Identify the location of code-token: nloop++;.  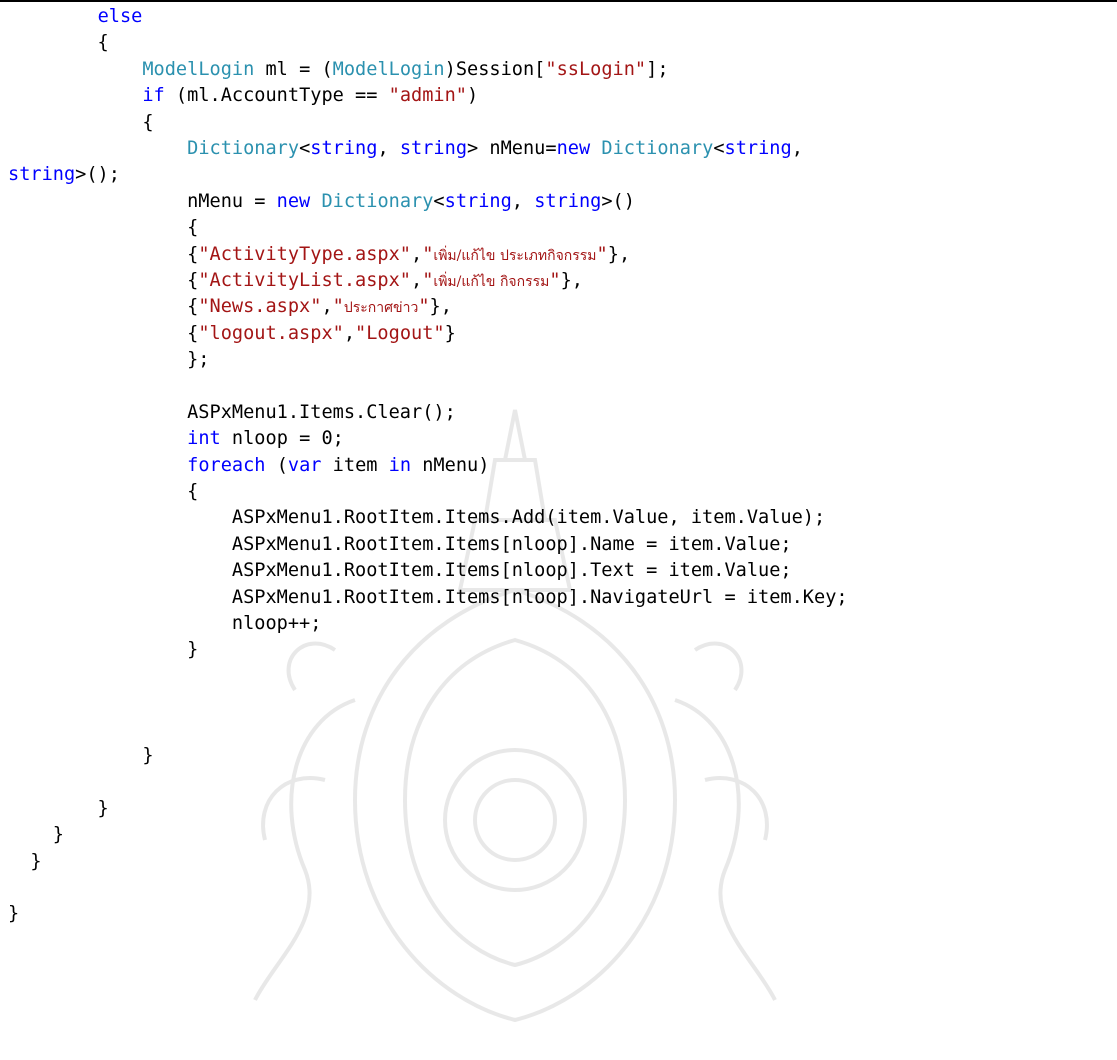
(165, 623).